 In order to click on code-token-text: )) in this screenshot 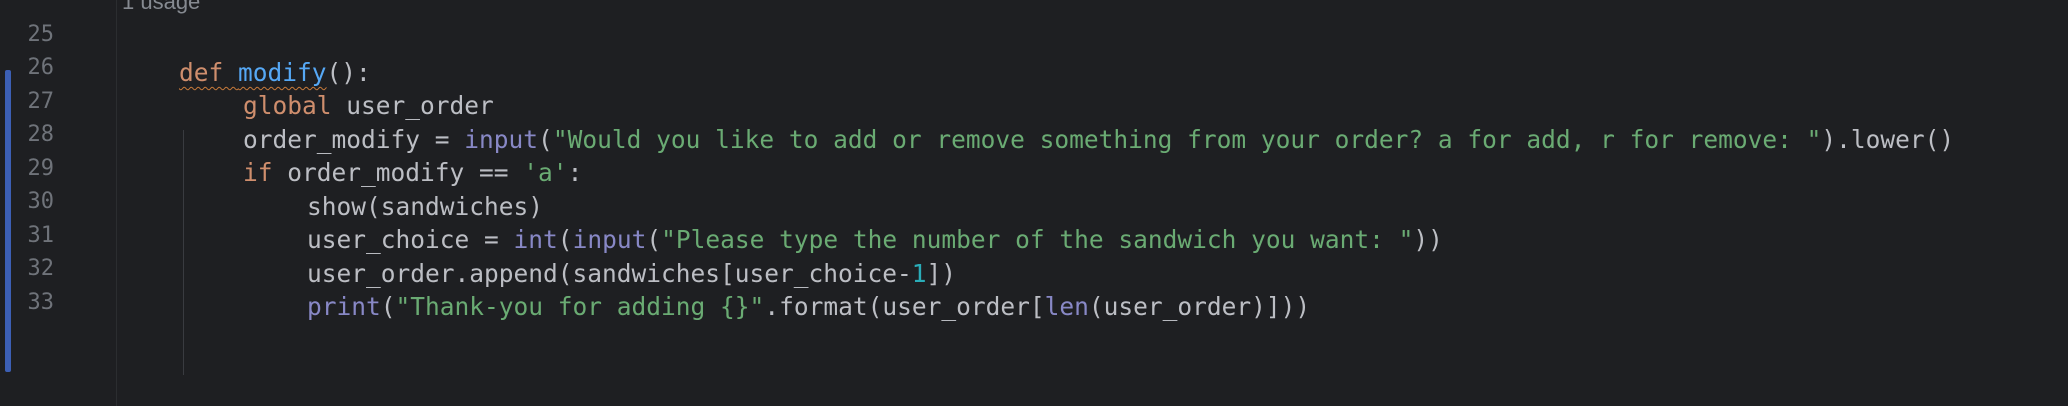, I will do `click(1428, 239)`.